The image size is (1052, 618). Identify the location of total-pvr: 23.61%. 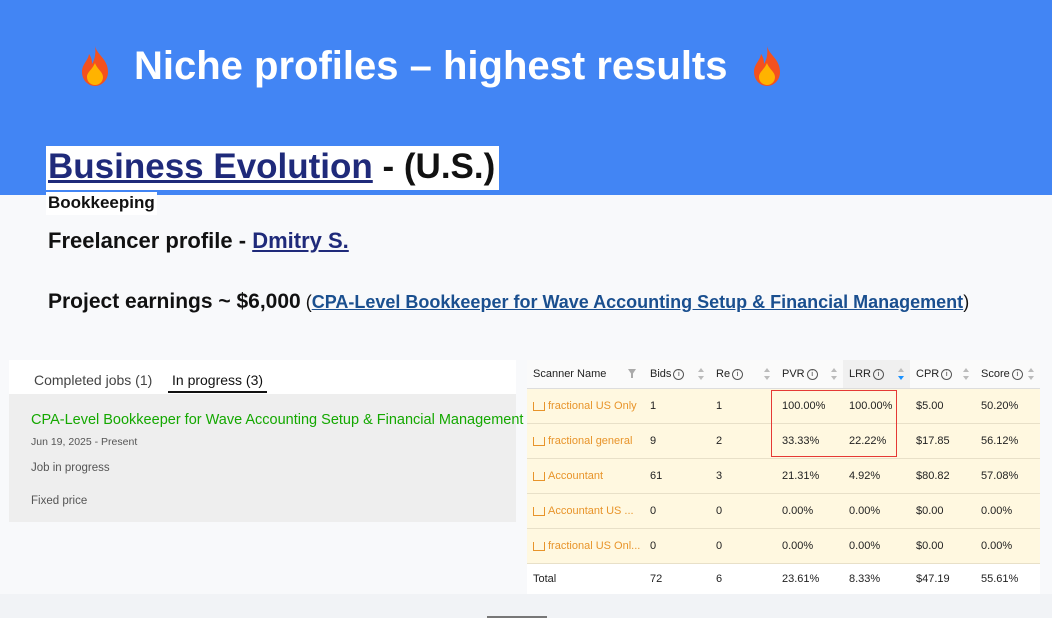
(809, 578).